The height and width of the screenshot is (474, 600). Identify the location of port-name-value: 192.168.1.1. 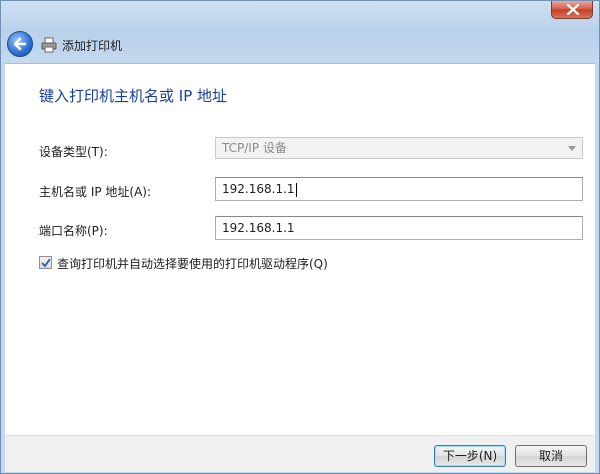
(258, 228).